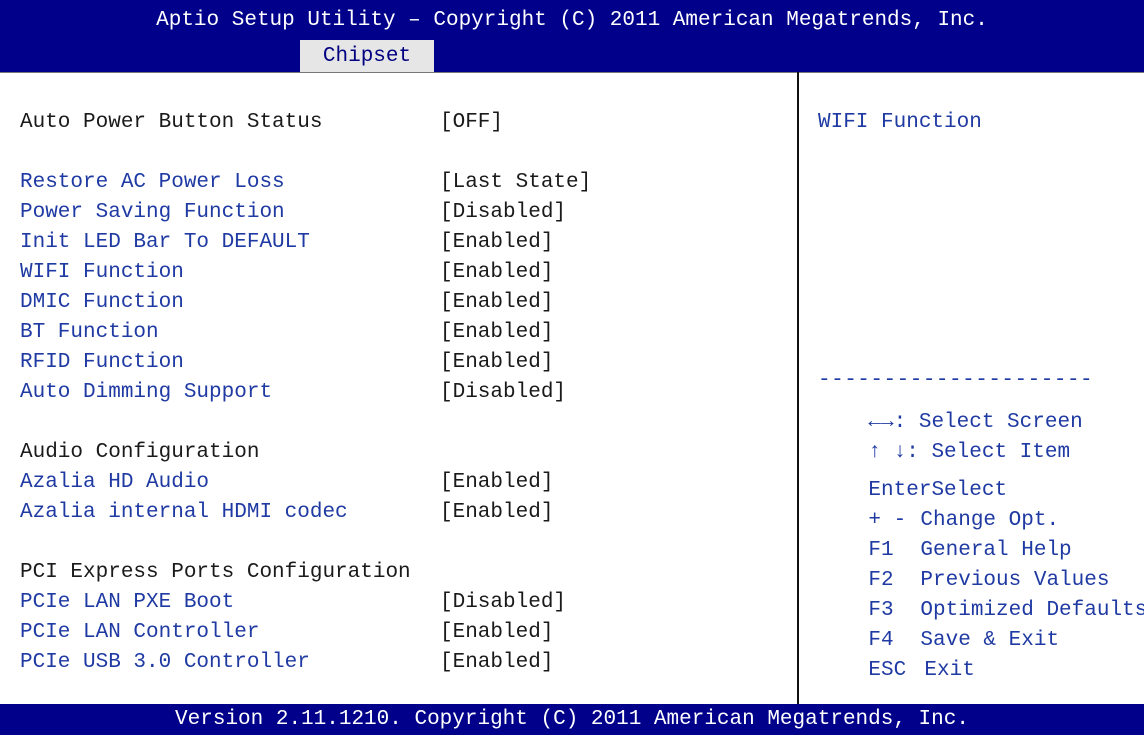 This screenshot has height=735, width=1144. I want to click on setting-label-rfid-function: RFID Function, so click(102, 363).